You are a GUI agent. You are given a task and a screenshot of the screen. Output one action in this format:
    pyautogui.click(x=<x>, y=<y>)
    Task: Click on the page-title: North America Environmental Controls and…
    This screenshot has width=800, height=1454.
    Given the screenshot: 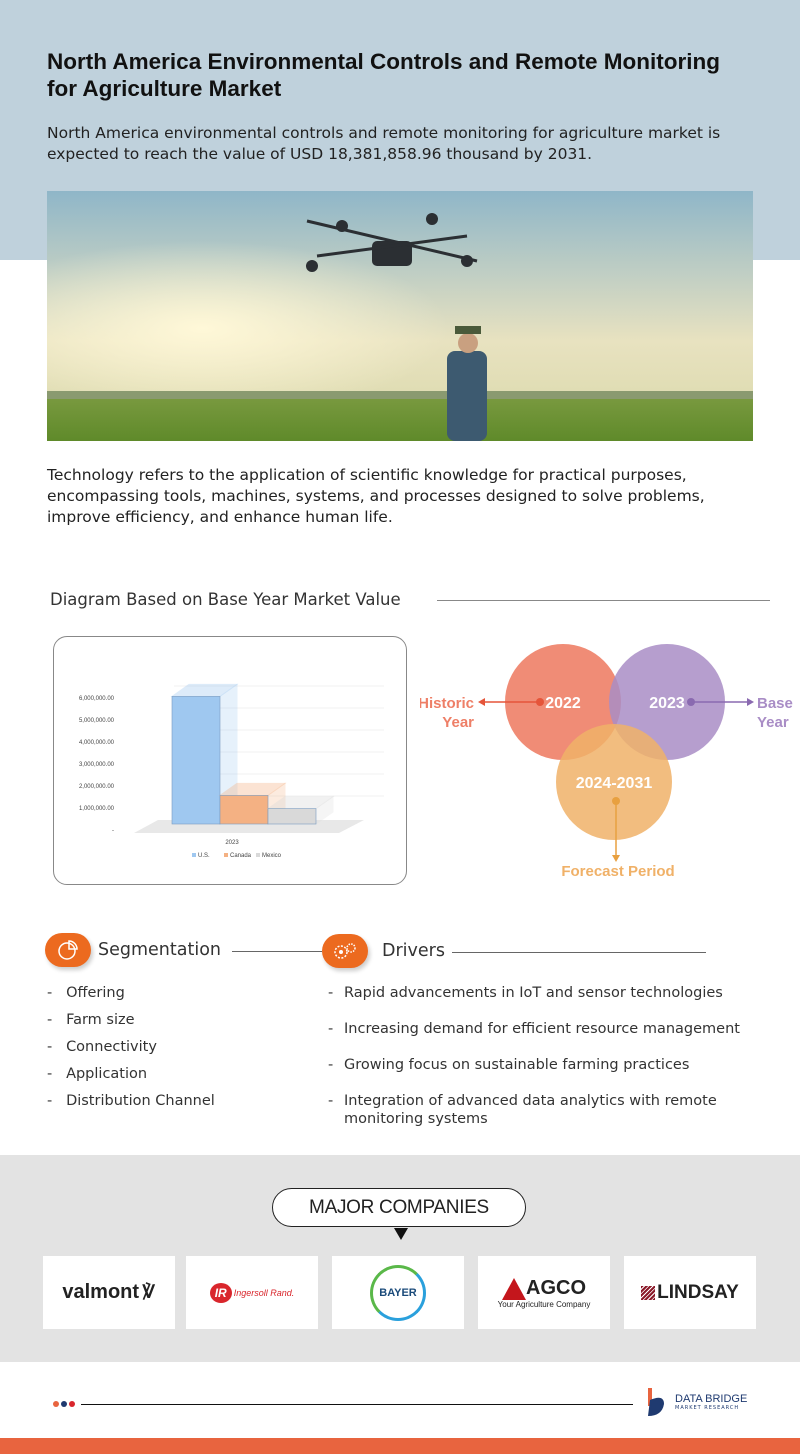 What is the action you would take?
    pyautogui.click(x=383, y=75)
    